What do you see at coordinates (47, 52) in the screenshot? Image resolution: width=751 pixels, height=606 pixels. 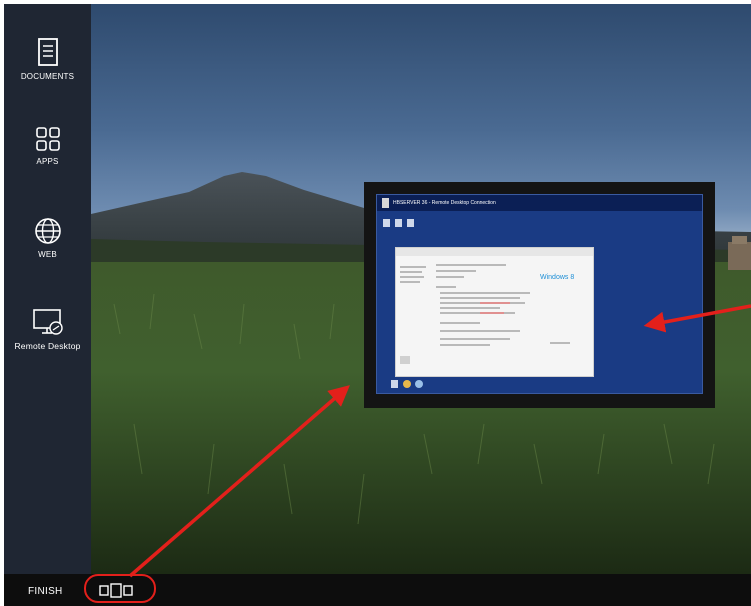 I see `document-icon` at bounding box center [47, 52].